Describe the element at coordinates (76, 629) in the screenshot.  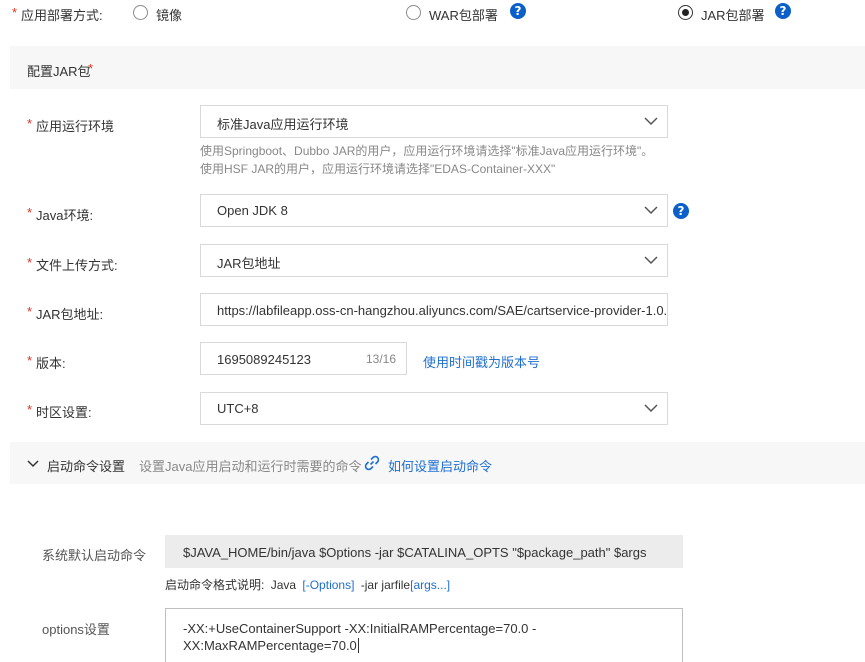
I see `options-label: options设置` at that location.